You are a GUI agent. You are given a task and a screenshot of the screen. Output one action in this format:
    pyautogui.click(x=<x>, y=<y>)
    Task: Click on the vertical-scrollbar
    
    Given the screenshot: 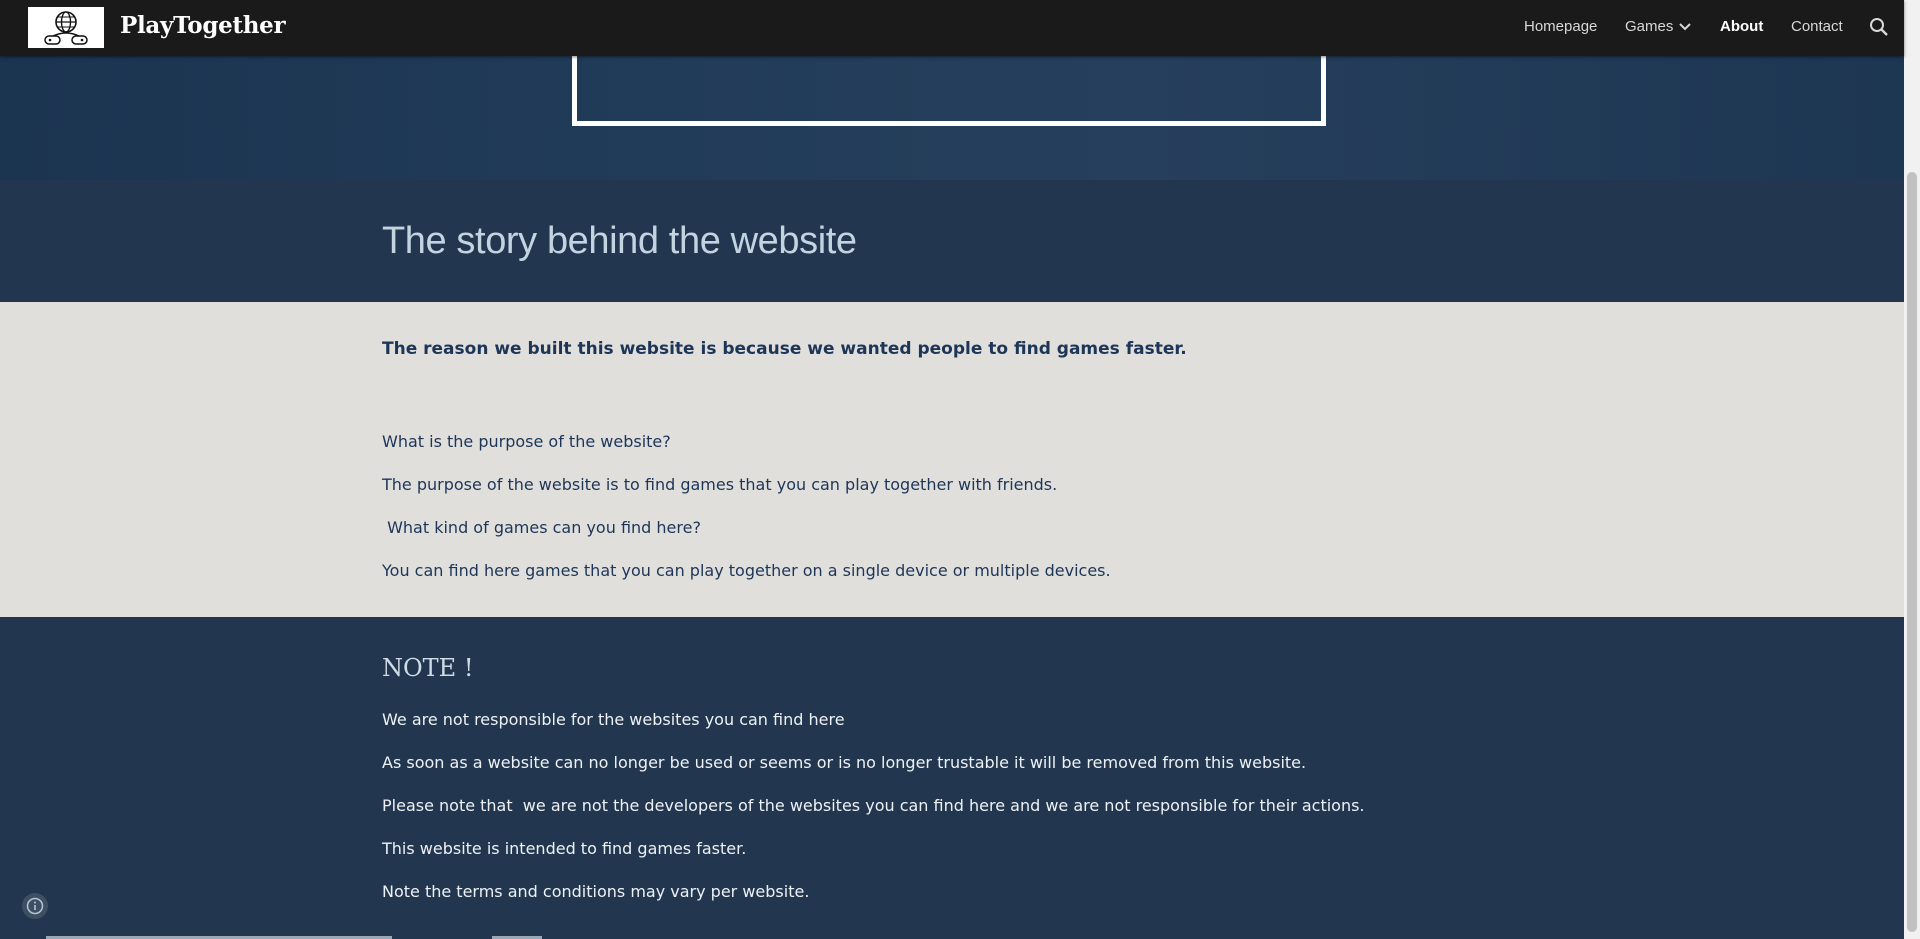 What is the action you would take?
    pyautogui.click(x=1912, y=469)
    